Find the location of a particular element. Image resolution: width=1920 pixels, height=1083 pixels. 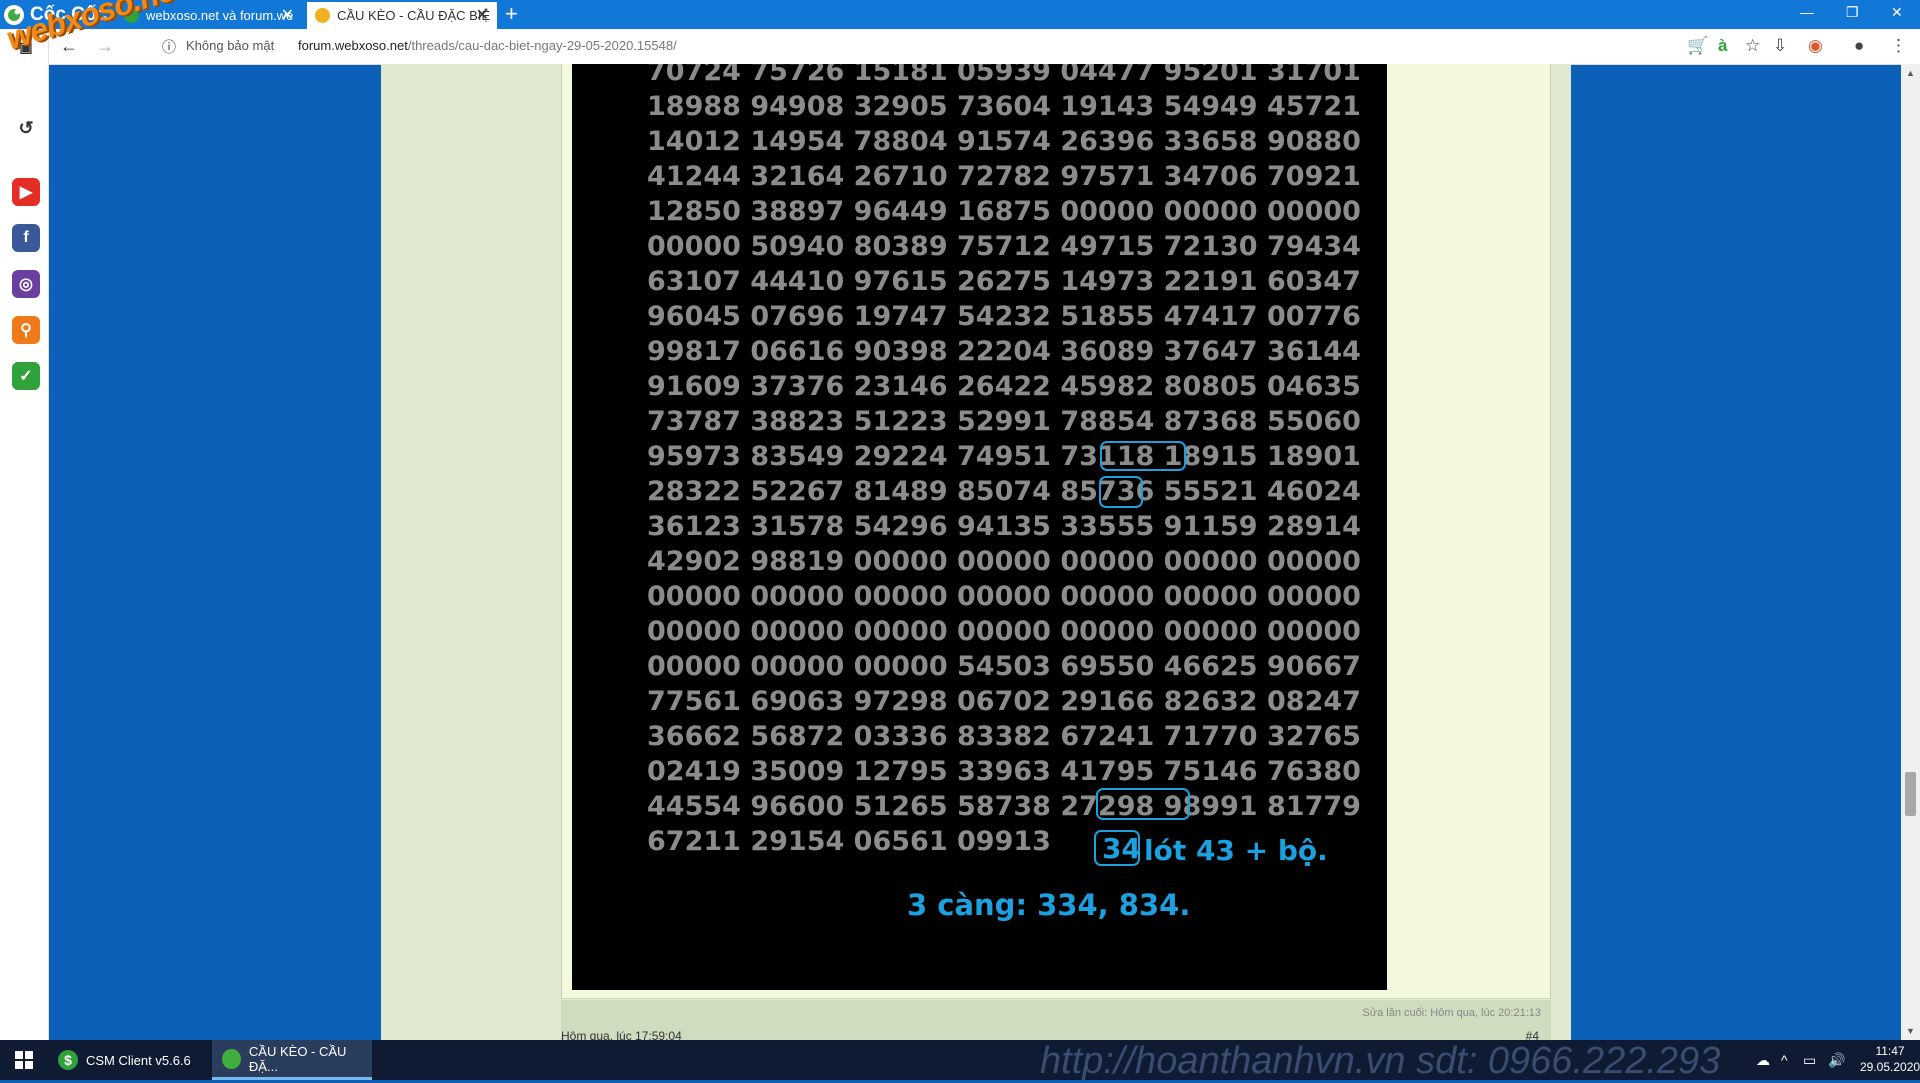

star-icon: ☆ is located at coordinates (1752, 46).